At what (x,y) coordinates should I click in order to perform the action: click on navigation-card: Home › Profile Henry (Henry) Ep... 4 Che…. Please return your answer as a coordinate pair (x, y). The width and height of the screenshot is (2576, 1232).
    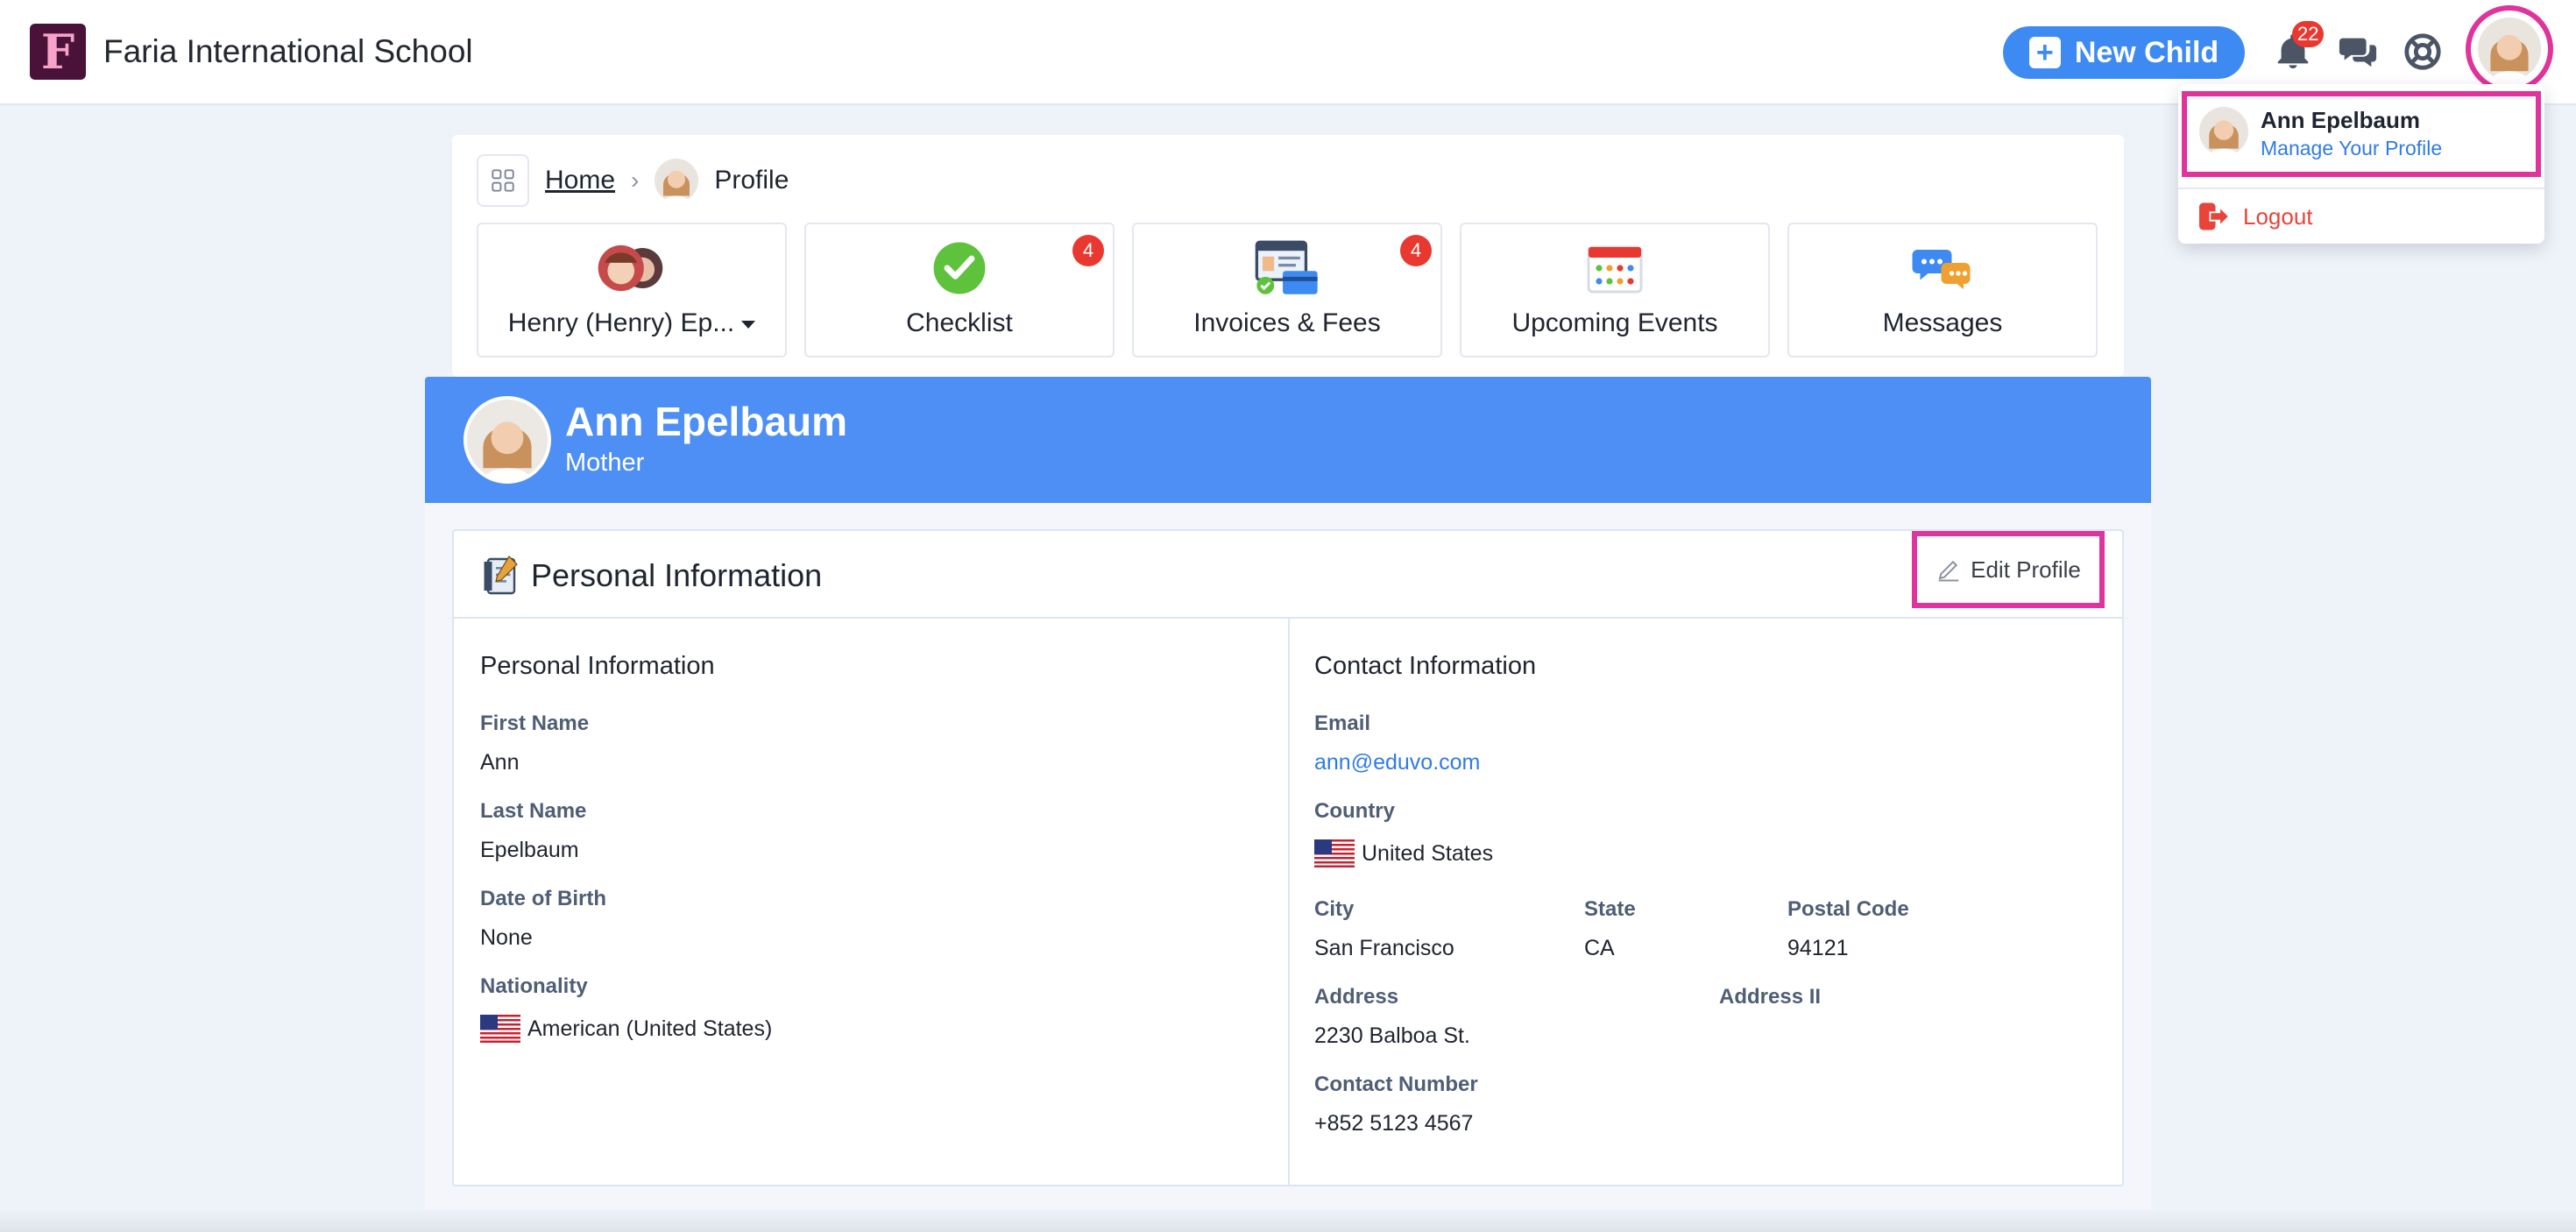
    Looking at the image, I should click on (1288, 256).